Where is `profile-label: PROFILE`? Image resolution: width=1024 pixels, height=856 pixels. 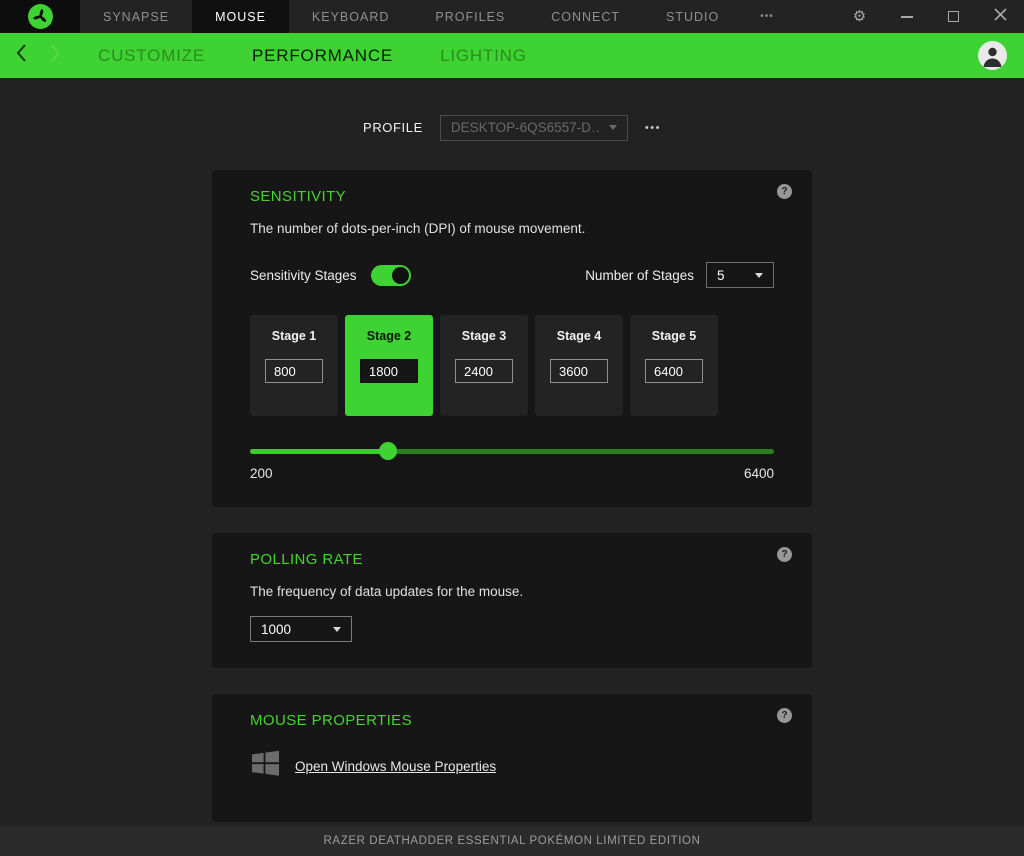 profile-label: PROFILE is located at coordinates (393, 127).